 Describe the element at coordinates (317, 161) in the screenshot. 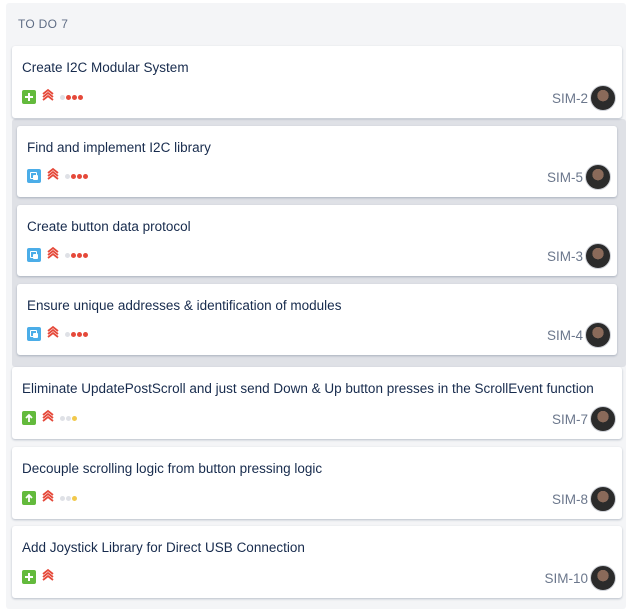

I see `issue-card: Find and implement I2C library SIM-5` at that location.